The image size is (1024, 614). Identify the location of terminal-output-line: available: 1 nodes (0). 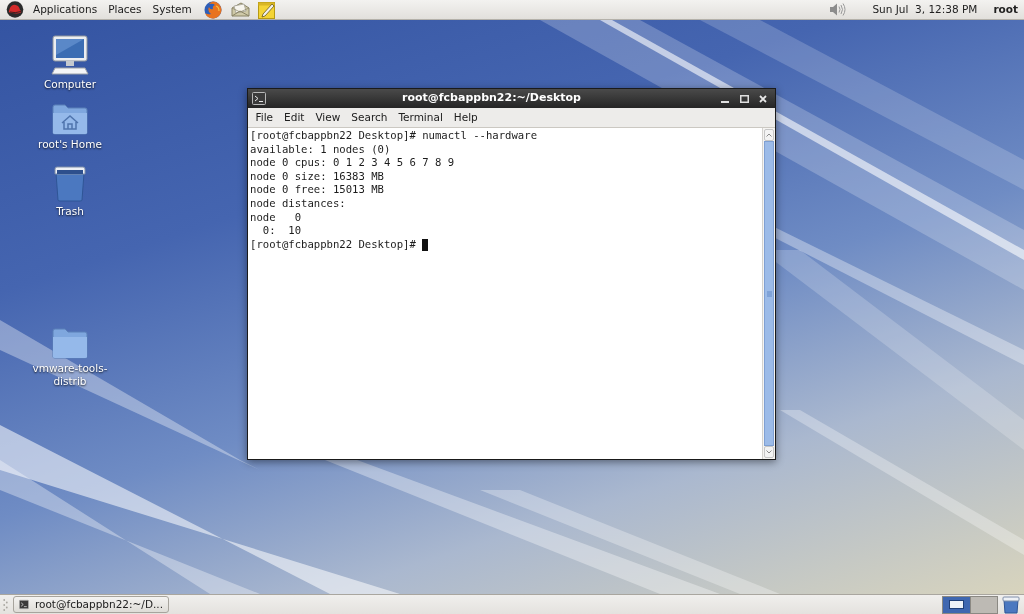
(320, 149).